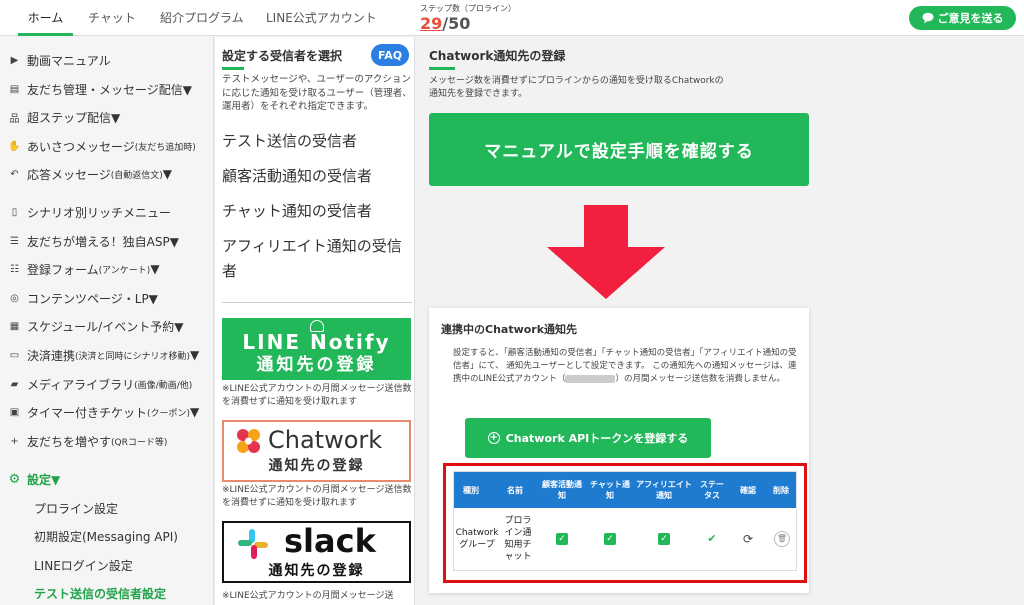  What do you see at coordinates (468, 8) in the screenshot?
I see `step-count-label: ステップ数（プロライン）` at bounding box center [468, 8].